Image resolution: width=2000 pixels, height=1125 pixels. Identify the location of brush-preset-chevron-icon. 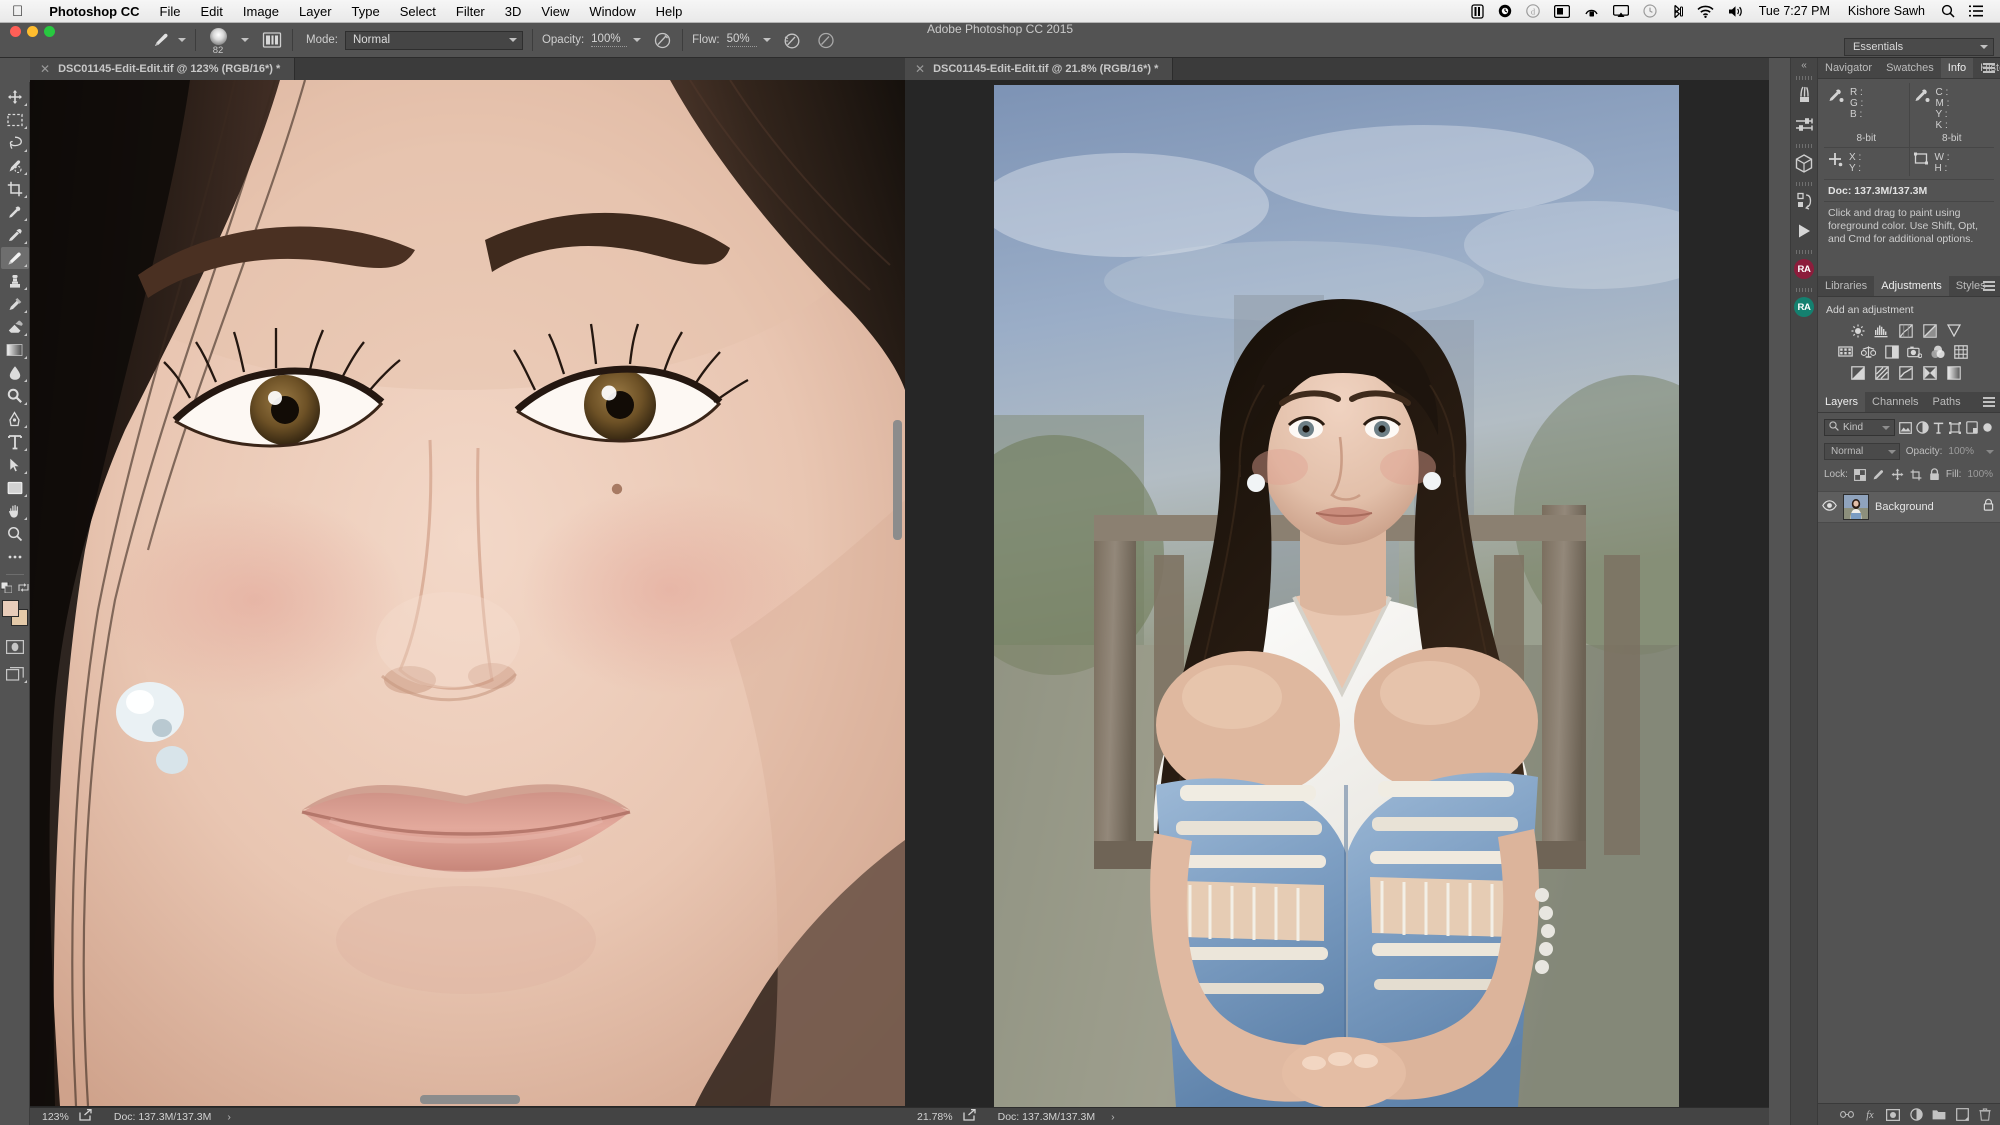
(182, 40).